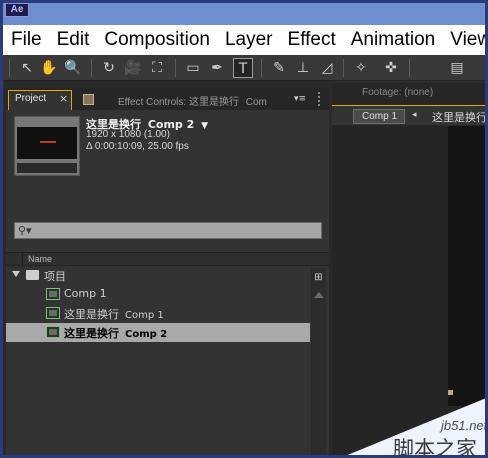  Describe the element at coordinates (88, 99) in the screenshot. I see `effect-controls-icon` at that location.